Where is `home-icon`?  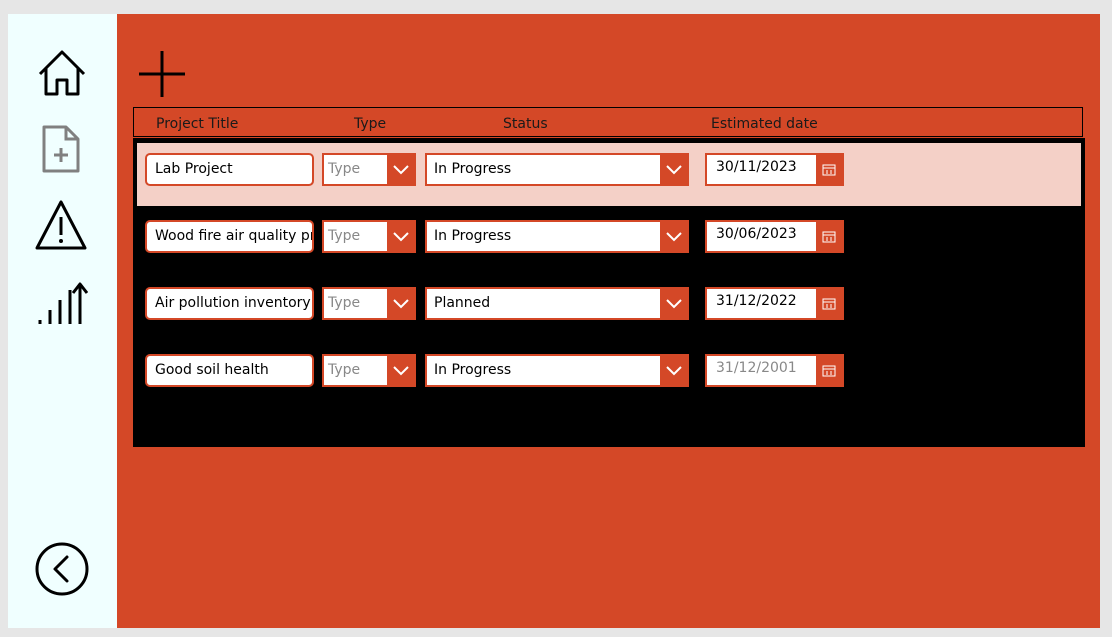
home-icon is located at coordinates (62, 73).